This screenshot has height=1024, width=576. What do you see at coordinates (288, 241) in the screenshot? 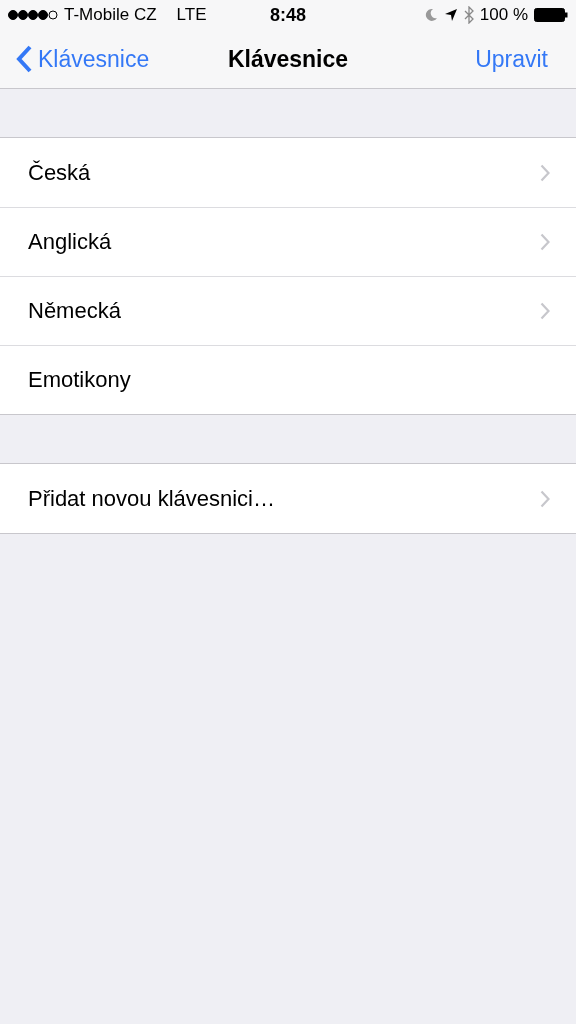
I see `list-row: Anglická` at bounding box center [288, 241].